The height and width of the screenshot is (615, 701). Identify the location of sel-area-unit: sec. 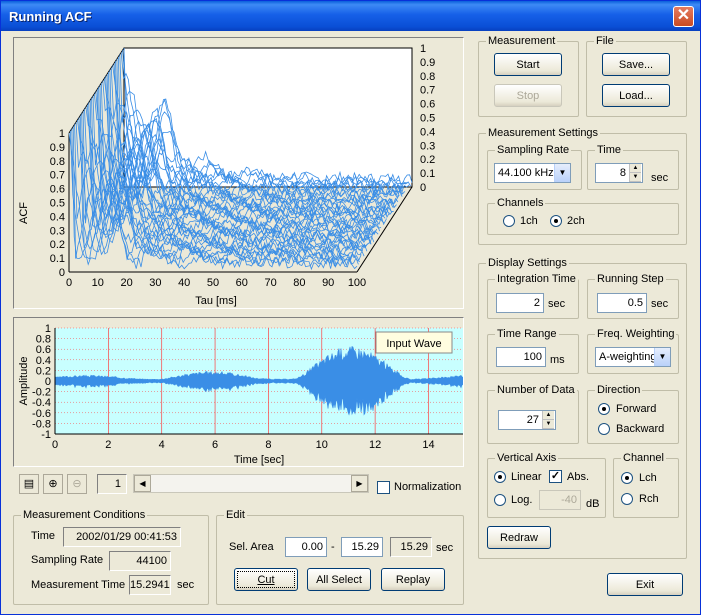
(445, 548).